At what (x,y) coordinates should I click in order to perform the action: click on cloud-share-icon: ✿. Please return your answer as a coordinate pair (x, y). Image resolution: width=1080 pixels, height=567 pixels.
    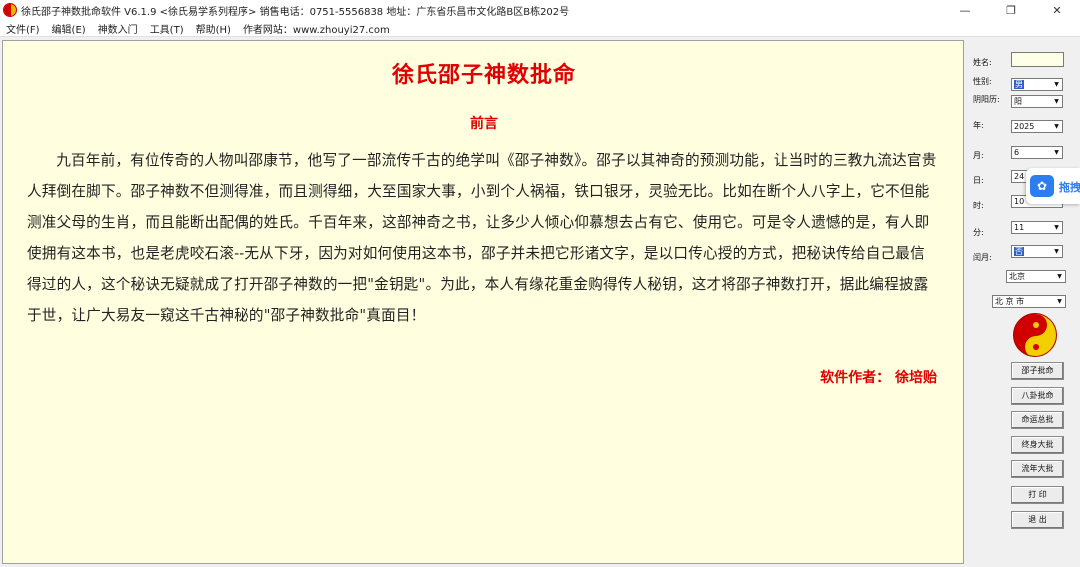
    Looking at the image, I should click on (1042, 186).